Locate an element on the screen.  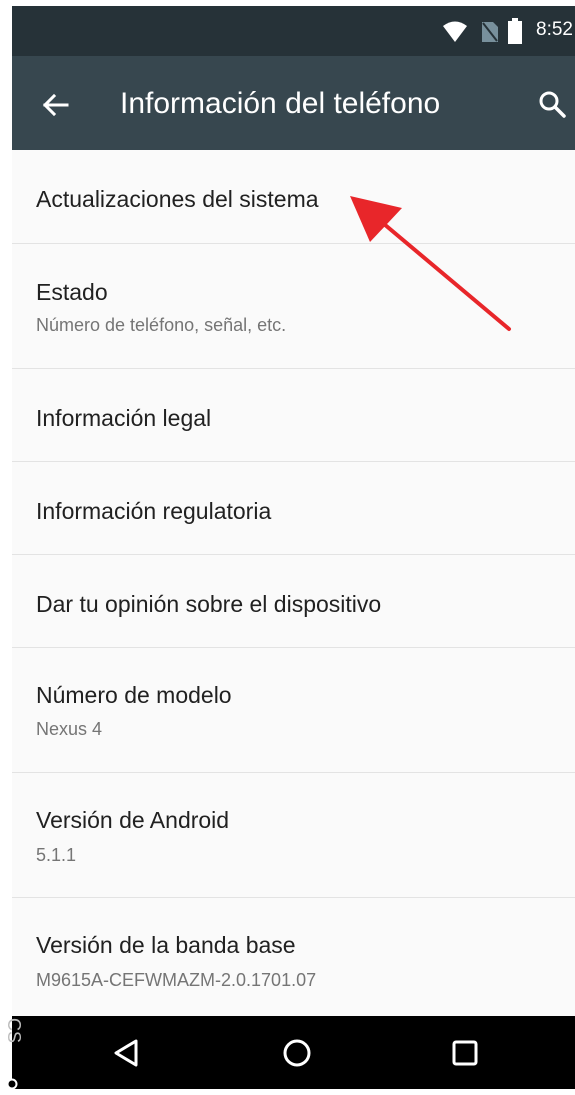
navigation-bar is located at coordinates (293, 1052).